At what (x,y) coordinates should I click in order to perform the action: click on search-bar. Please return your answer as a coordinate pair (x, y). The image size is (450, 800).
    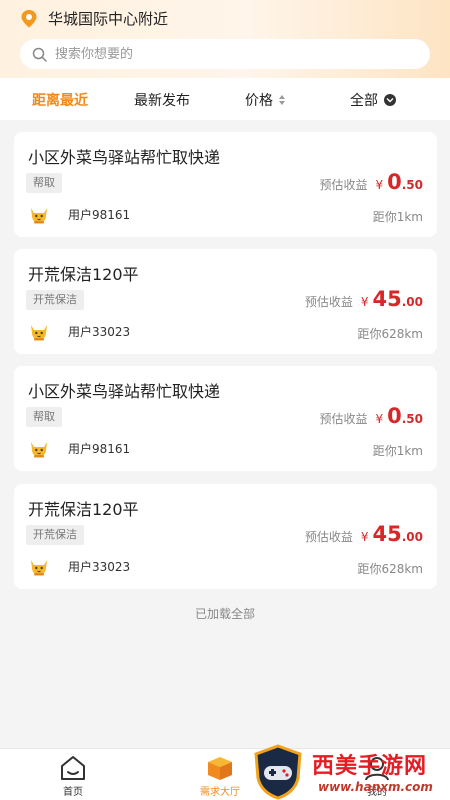
    Looking at the image, I should click on (225, 54).